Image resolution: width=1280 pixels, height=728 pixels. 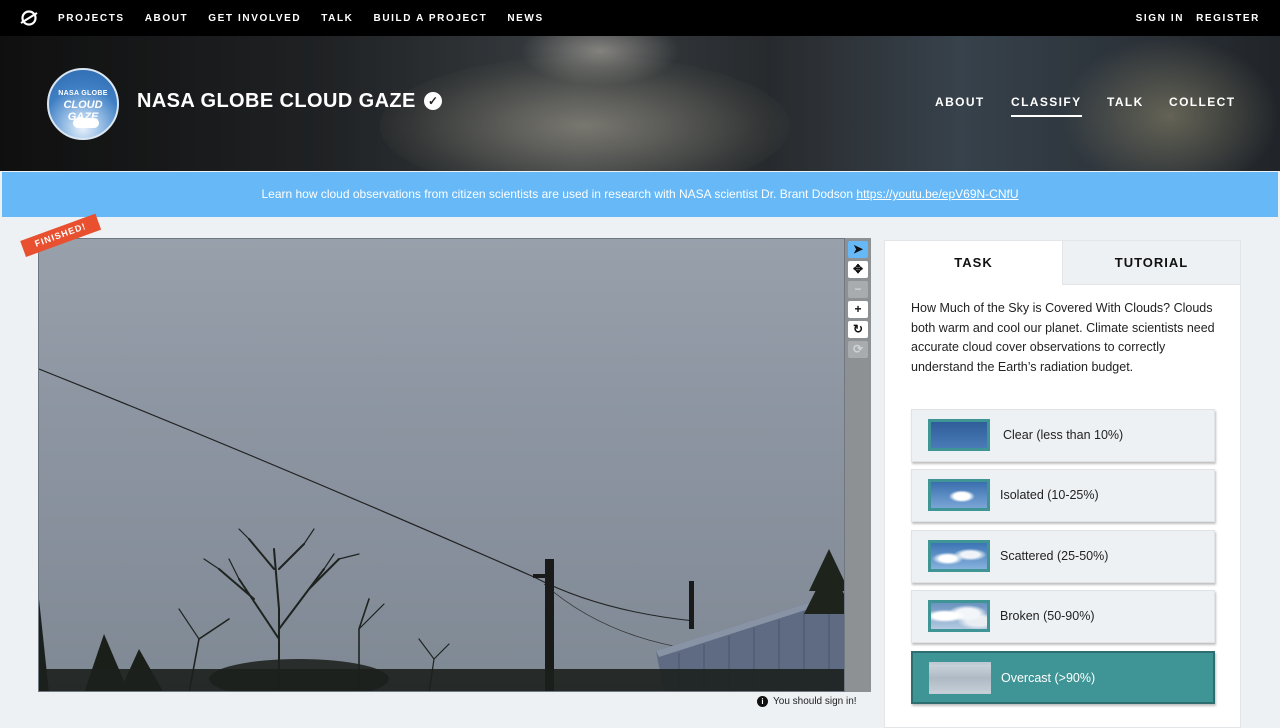 I want to click on zoom-out-icon: −, so click(x=858, y=289).